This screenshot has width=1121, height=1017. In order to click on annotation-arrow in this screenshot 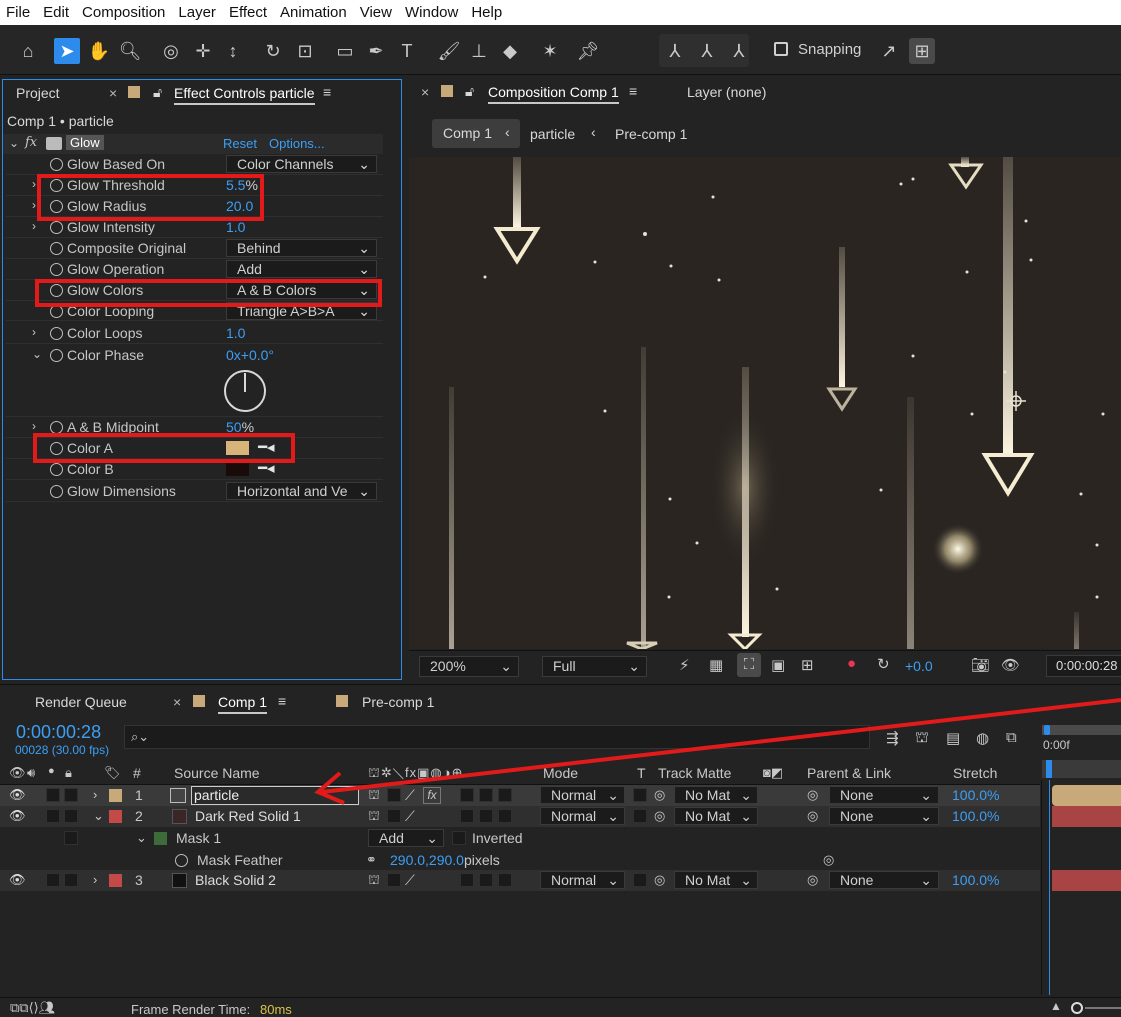, I will do `click(717, 751)`.